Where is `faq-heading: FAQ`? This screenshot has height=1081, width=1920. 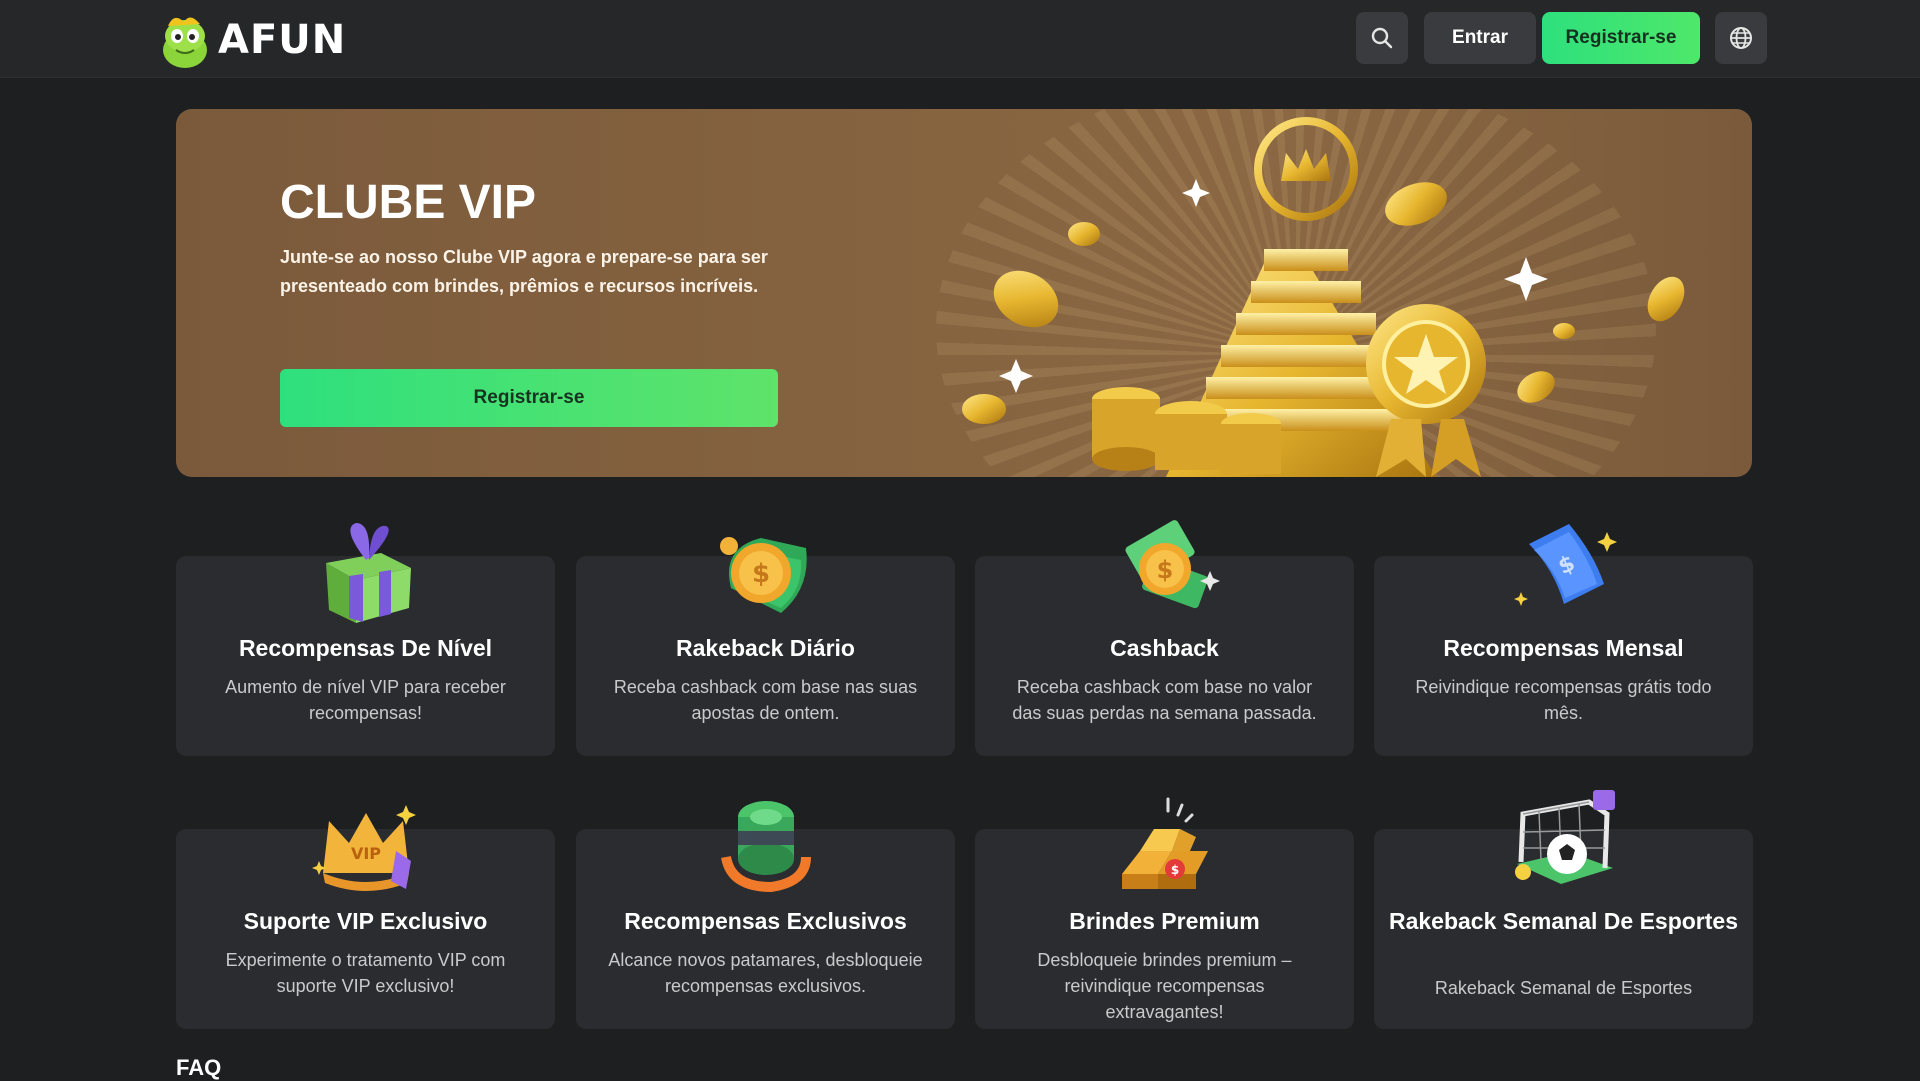
faq-heading: FAQ is located at coordinates (199, 1067).